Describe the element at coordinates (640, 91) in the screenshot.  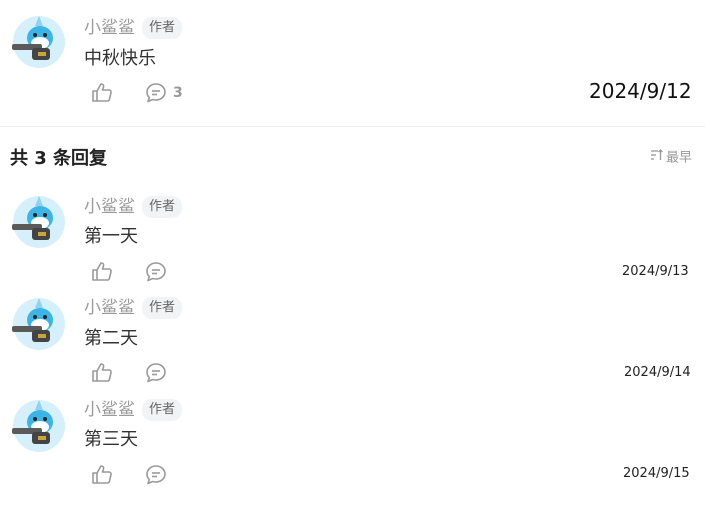
I see `comment-date: 2024/9/12` at that location.